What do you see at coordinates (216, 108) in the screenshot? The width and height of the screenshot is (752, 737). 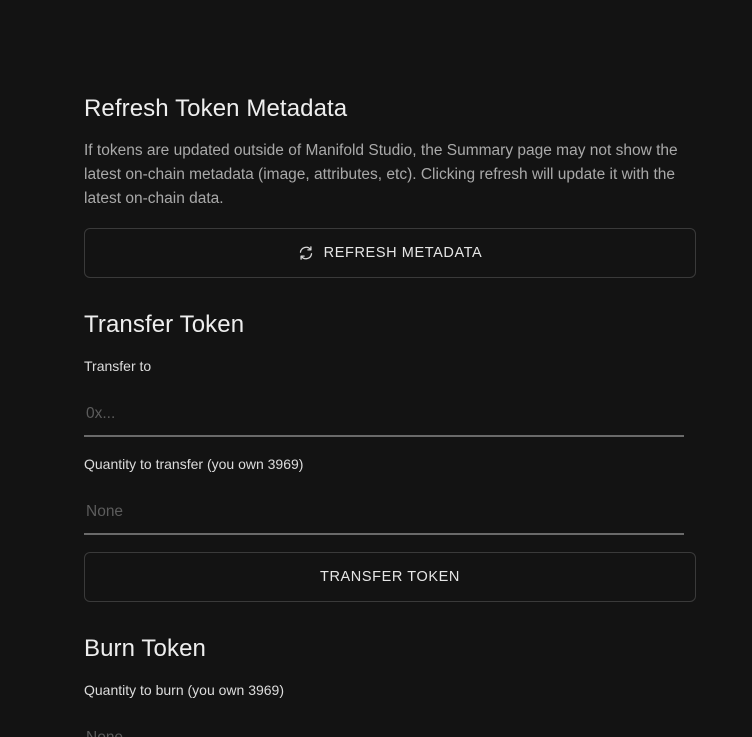 I see `refresh-section-title: Refresh Token Metadata` at bounding box center [216, 108].